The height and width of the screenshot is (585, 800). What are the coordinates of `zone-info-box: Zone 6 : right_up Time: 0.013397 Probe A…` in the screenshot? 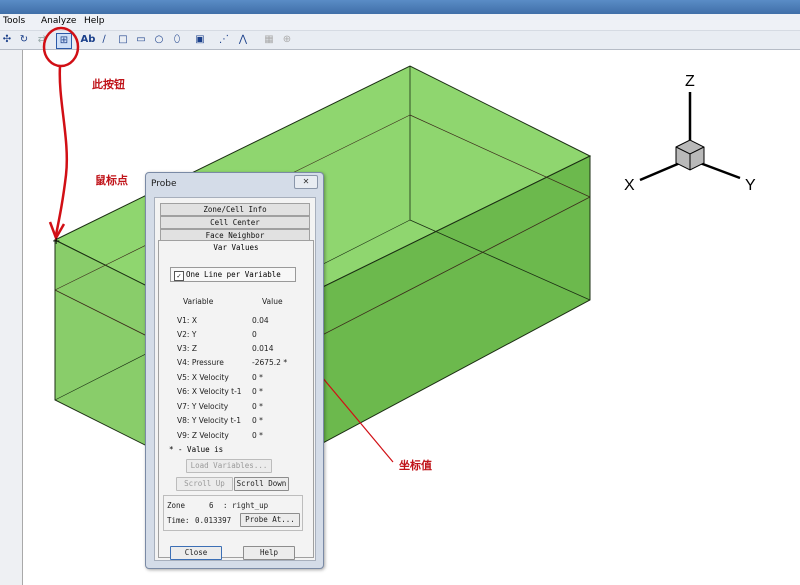 It's located at (233, 513).